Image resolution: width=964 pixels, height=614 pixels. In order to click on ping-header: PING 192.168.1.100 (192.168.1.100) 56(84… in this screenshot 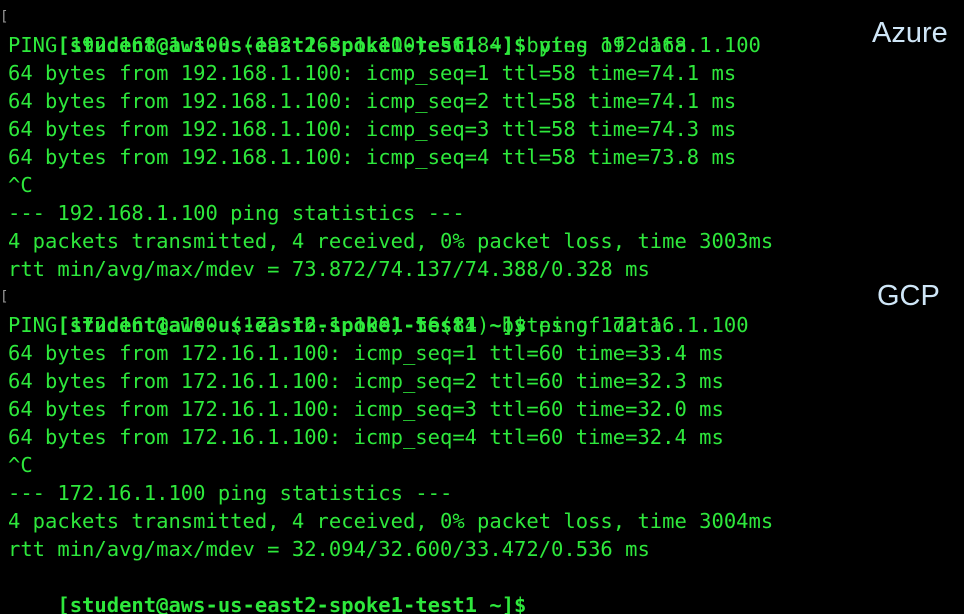, I will do `click(354, 45)`.